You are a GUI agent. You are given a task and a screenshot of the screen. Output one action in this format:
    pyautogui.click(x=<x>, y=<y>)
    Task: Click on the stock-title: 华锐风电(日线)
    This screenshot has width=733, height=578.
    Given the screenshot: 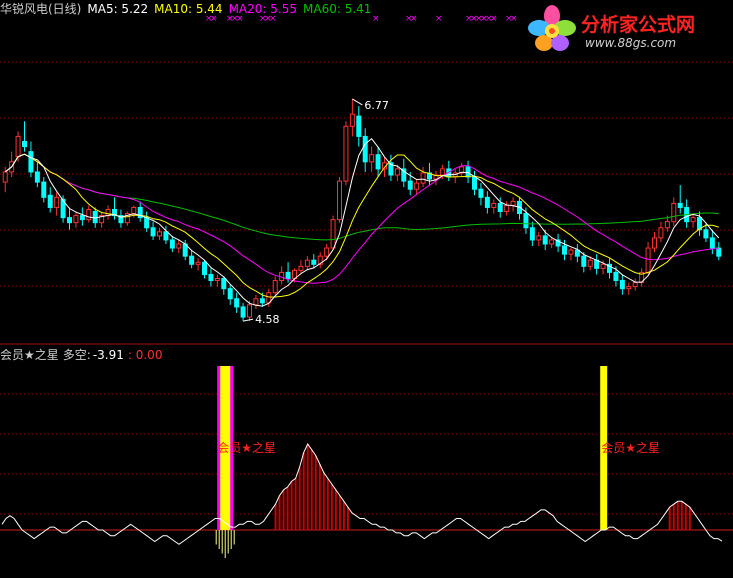 What is the action you would take?
    pyautogui.click(x=41, y=9)
    